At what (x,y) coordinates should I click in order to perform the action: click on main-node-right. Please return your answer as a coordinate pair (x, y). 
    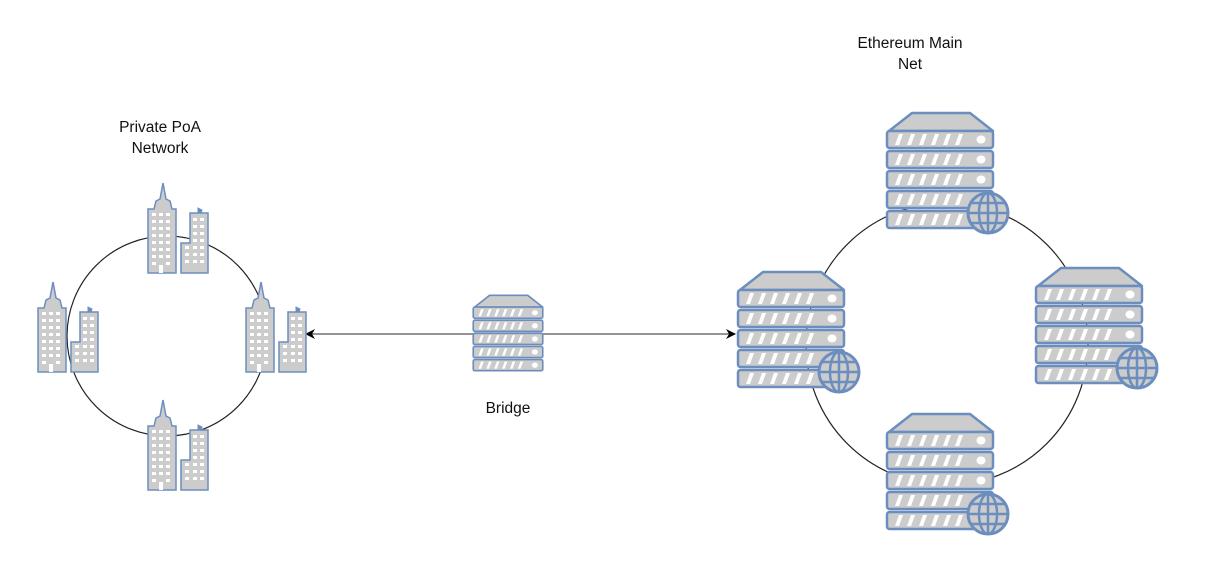
    Looking at the image, I should click on (1096, 328).